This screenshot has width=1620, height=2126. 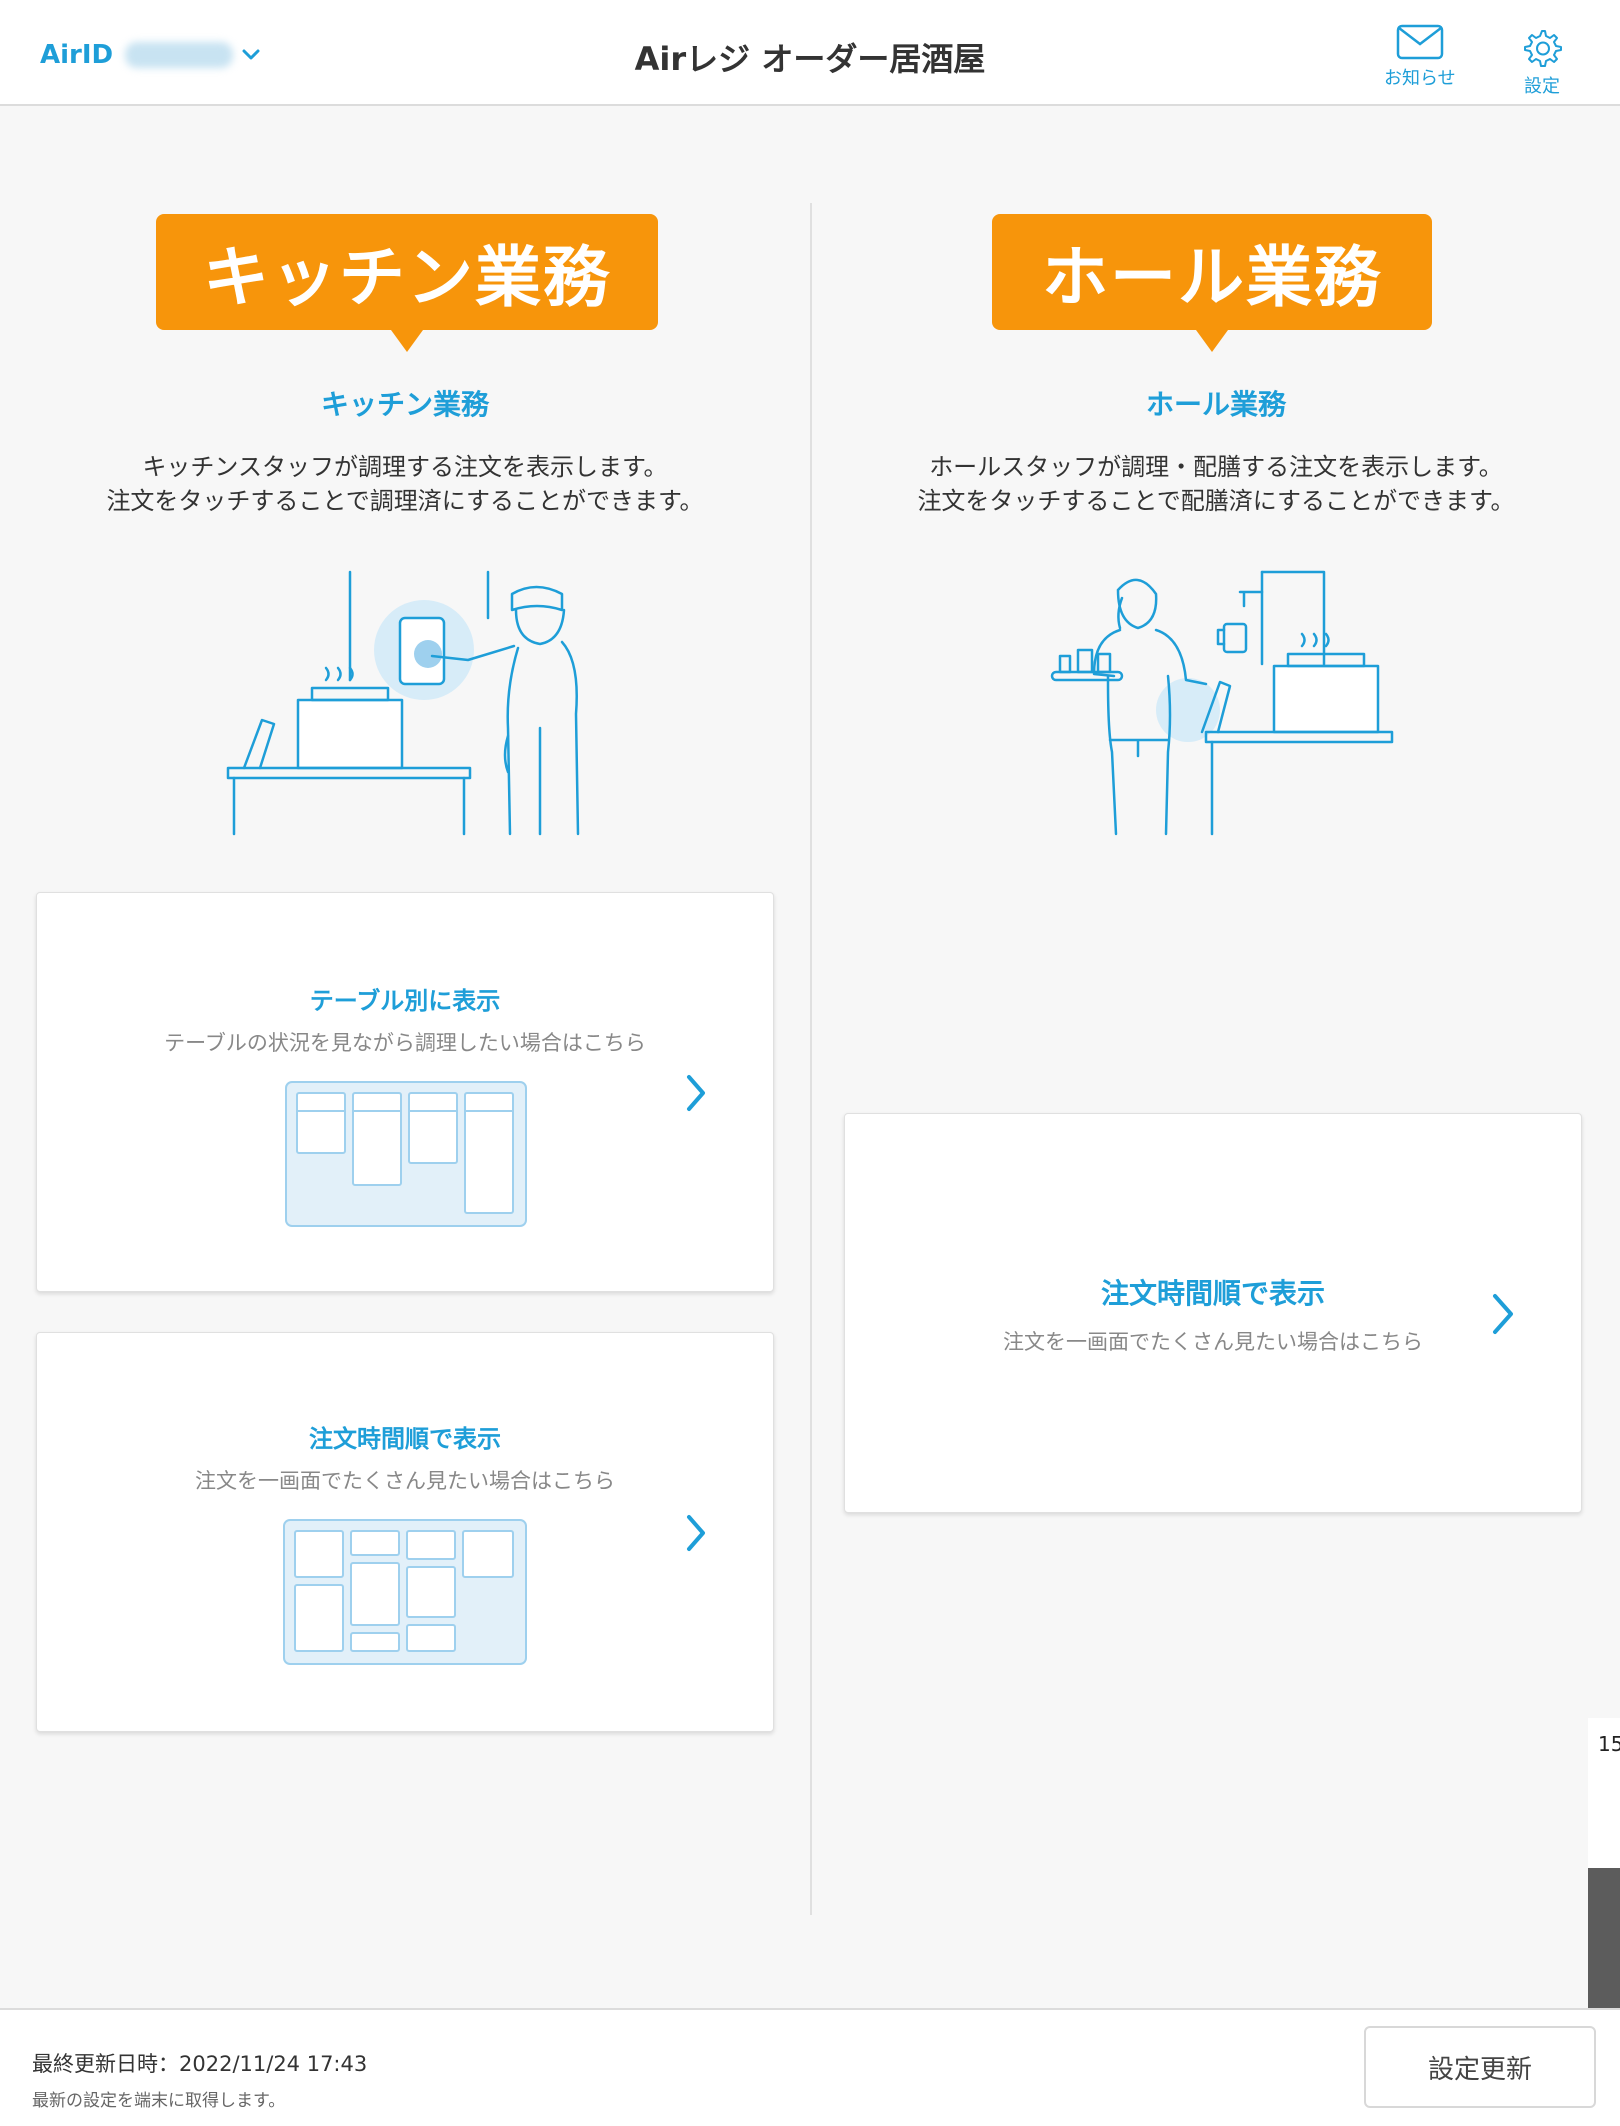 What do you see at coordinates (1213, 1313) in the screenshot?
I see `hall-time-order-card: 注文時間順で表示 注文を一画面でたくさん見たい場合はこちら` at bounding box center [1213, 1313].